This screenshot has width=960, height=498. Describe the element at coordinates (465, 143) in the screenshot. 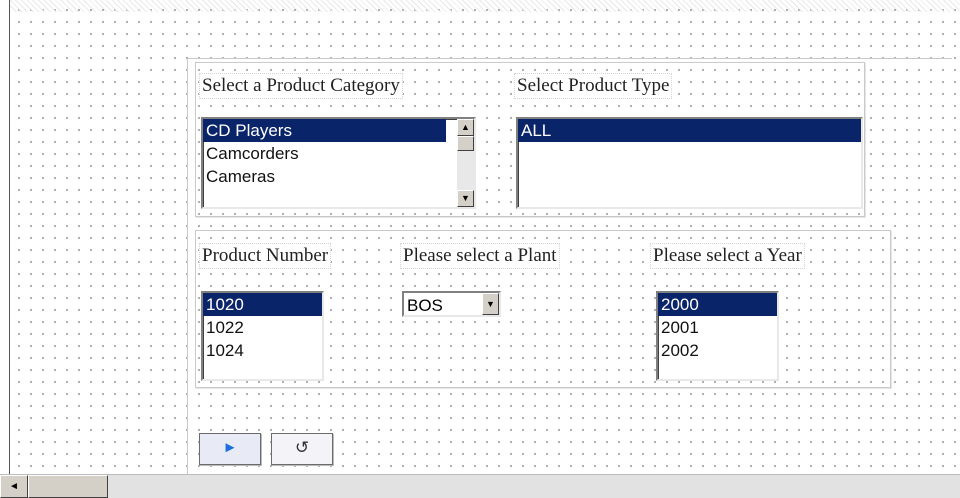

I see `scroll-thumb` at that location.